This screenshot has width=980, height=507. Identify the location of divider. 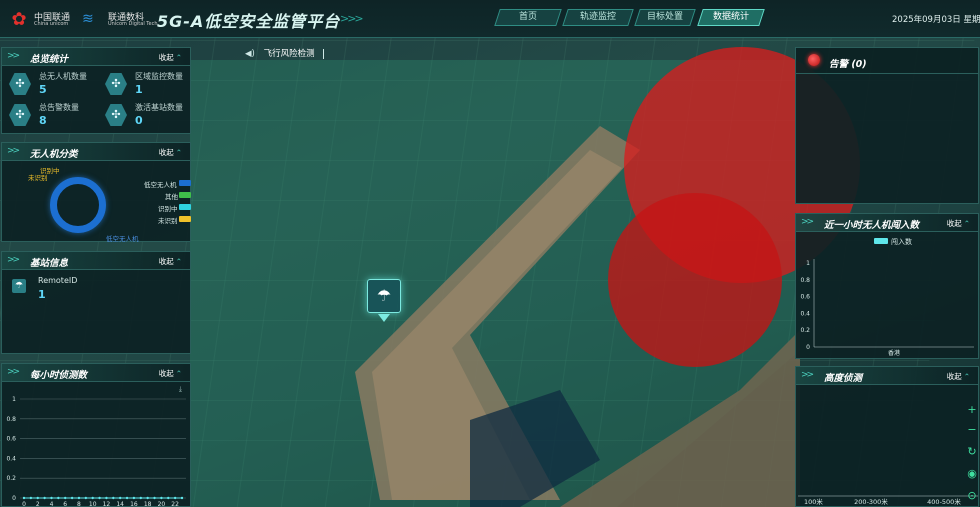
(324, 53).